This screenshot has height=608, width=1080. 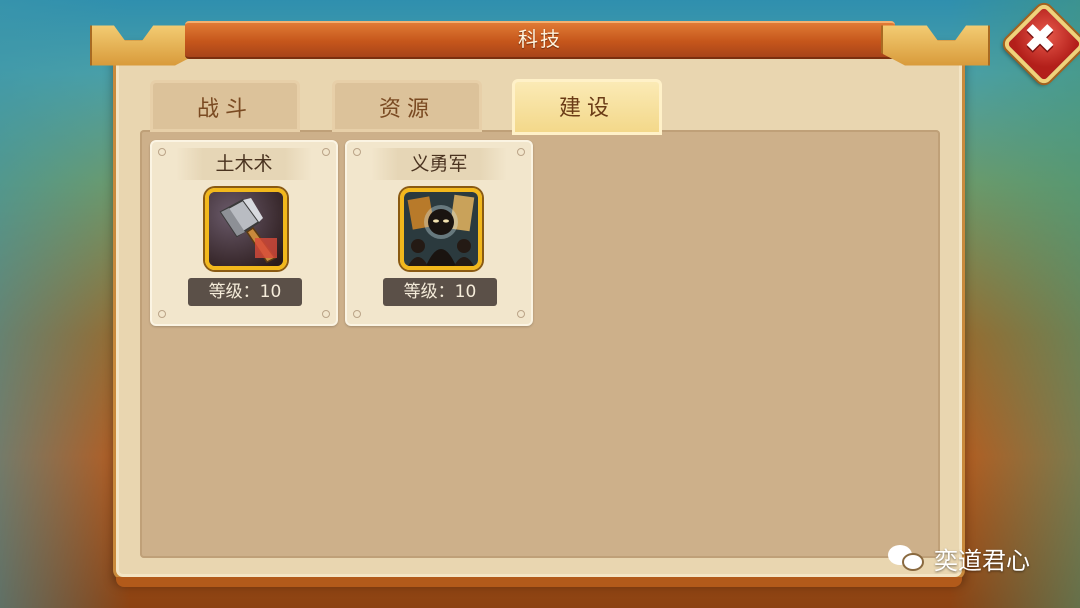 What do you see at coordinates (441, 229) in the screenshot?
I see `militia-icon` at bounding box center [441, 229].